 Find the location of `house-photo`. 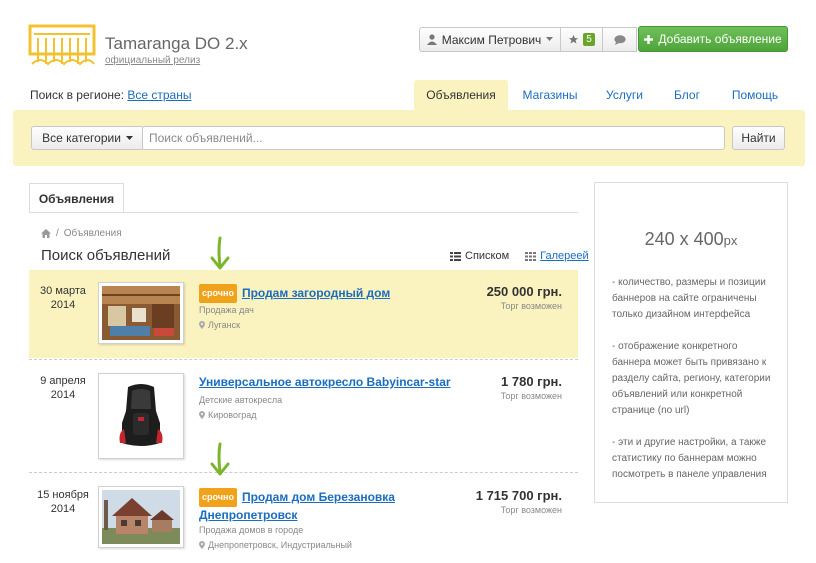

house-photo is located at coordinates (141, 517).